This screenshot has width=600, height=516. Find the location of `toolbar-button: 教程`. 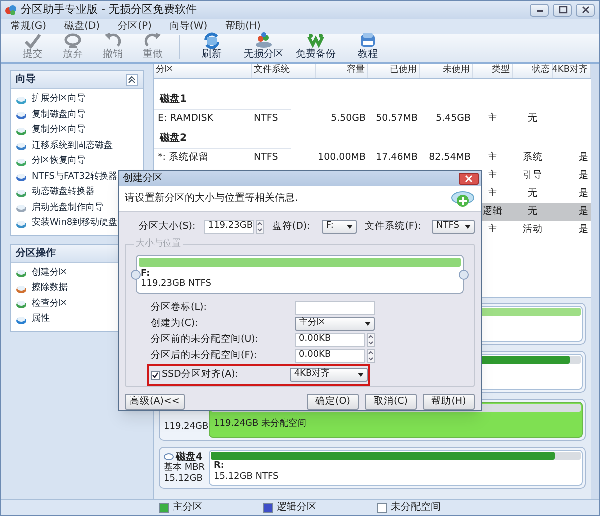

toolbar-button: 教程 is located at coordinates (368, 45).